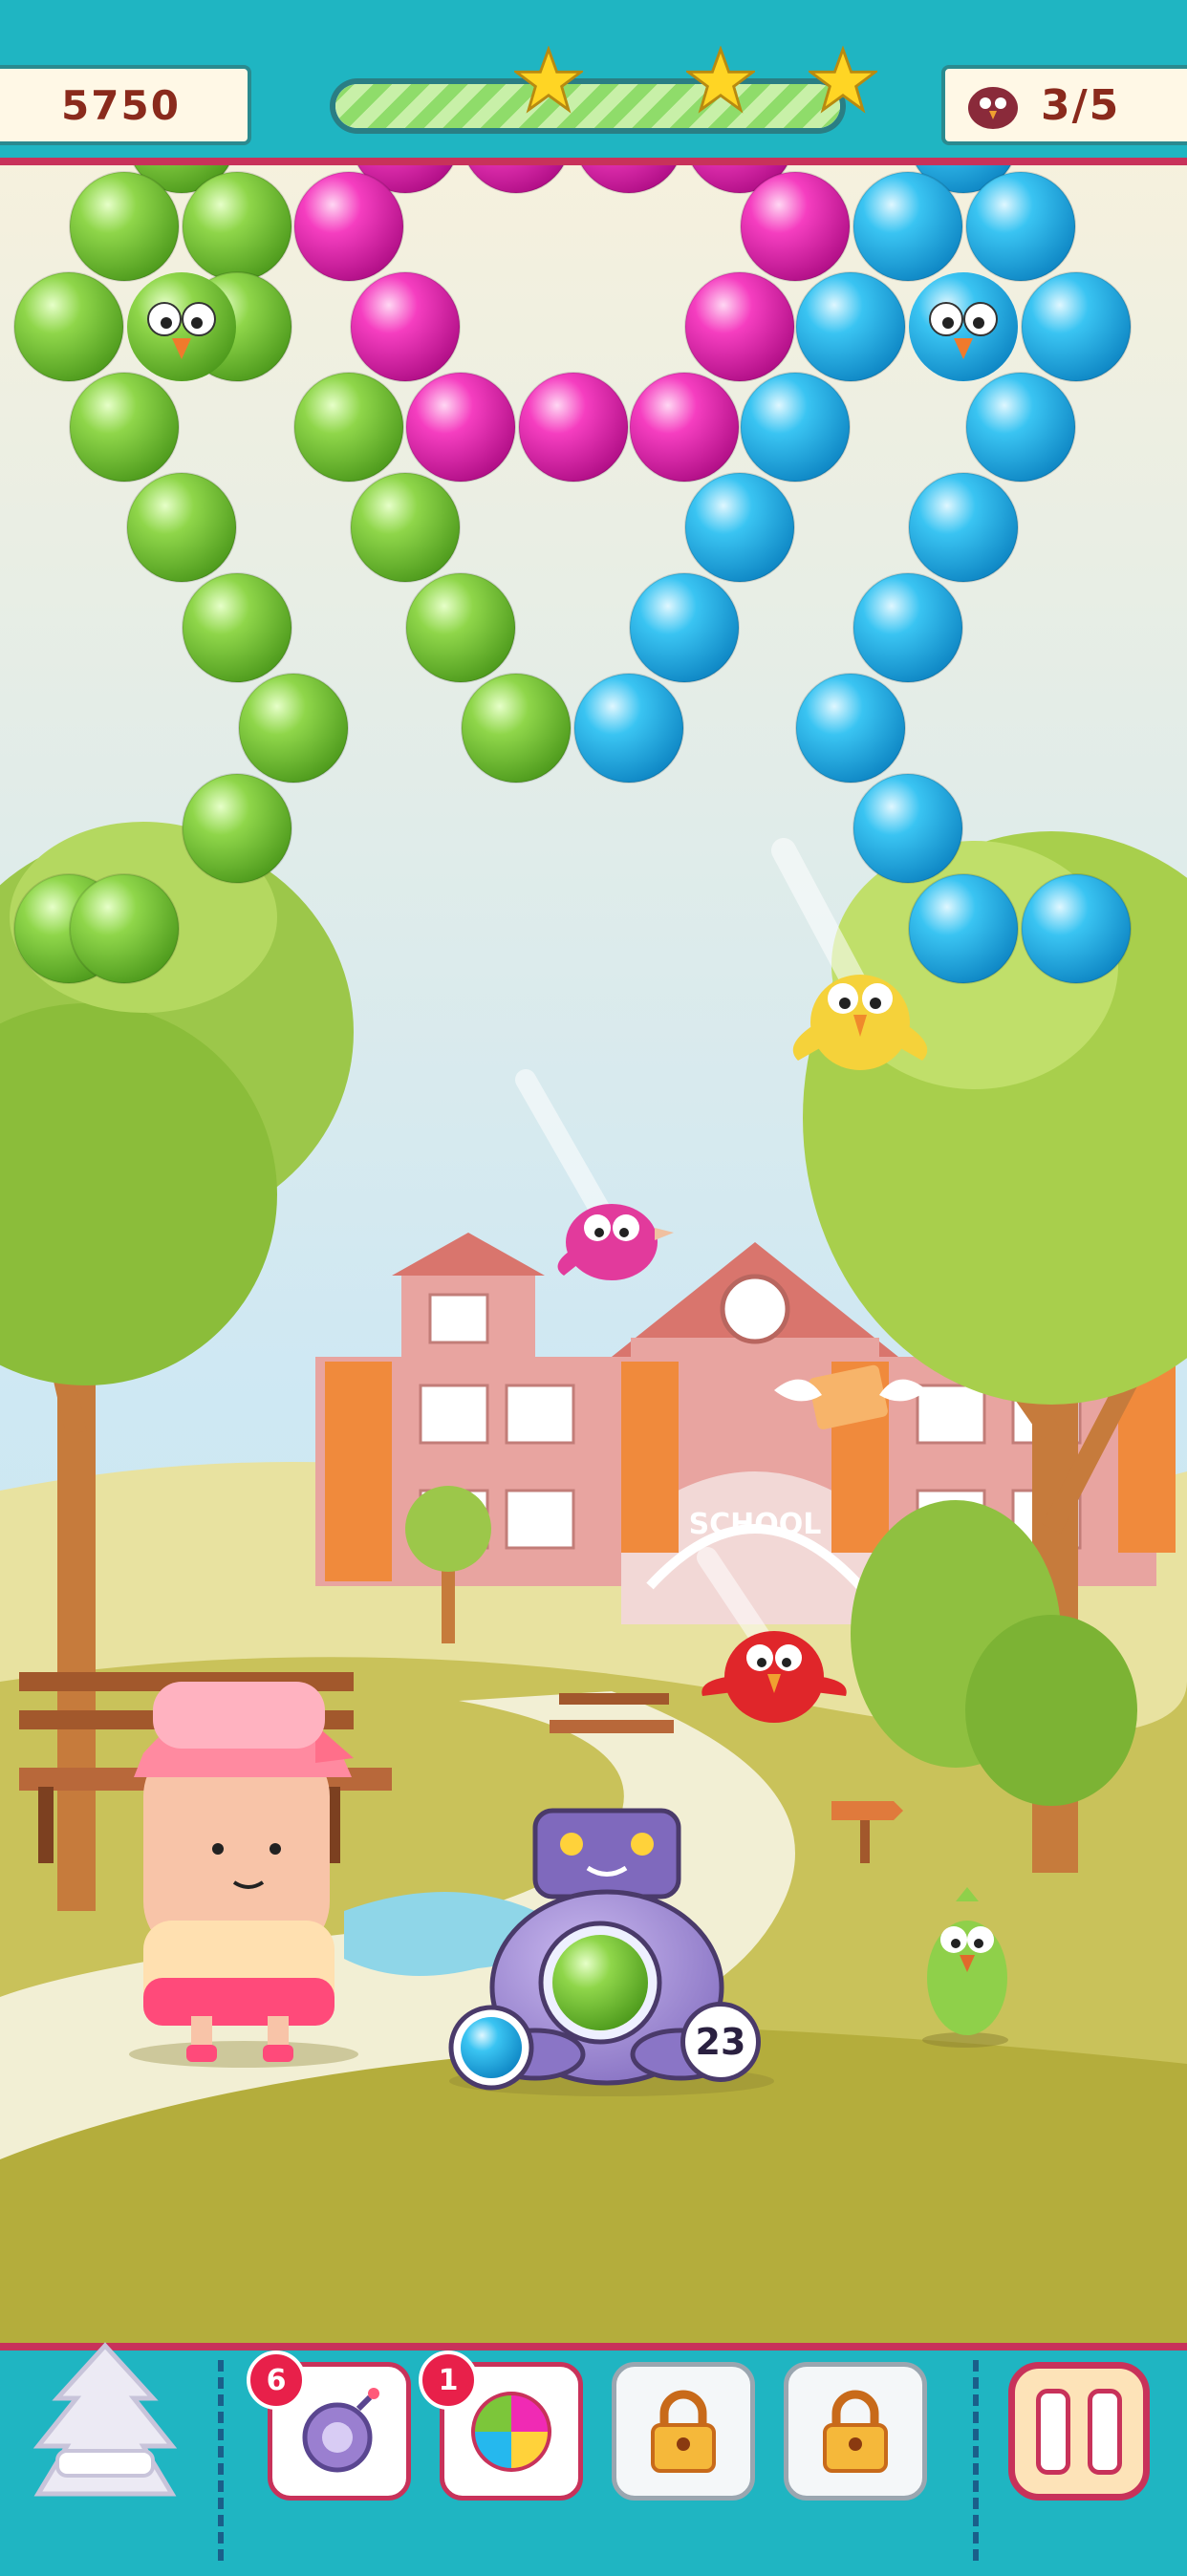  Describe the element at coordinates (600, 1982) in the screenshot. I see `current-bubble` at that location.